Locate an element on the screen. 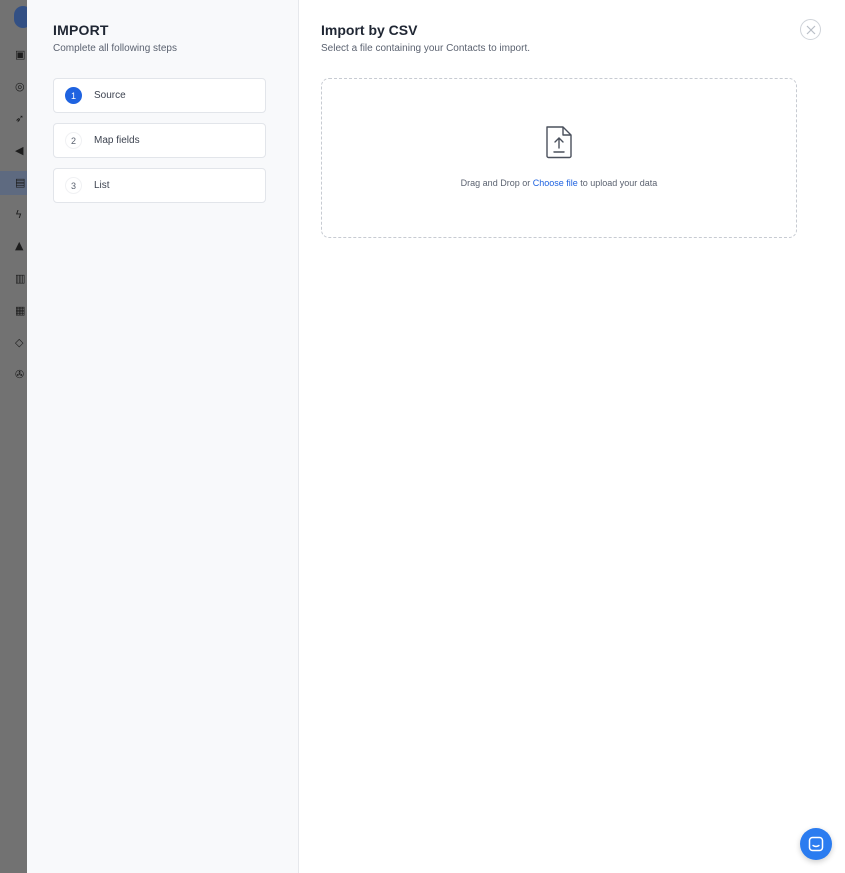  step-map-fields: 2 Map fields is located at coordinates (159, 140).